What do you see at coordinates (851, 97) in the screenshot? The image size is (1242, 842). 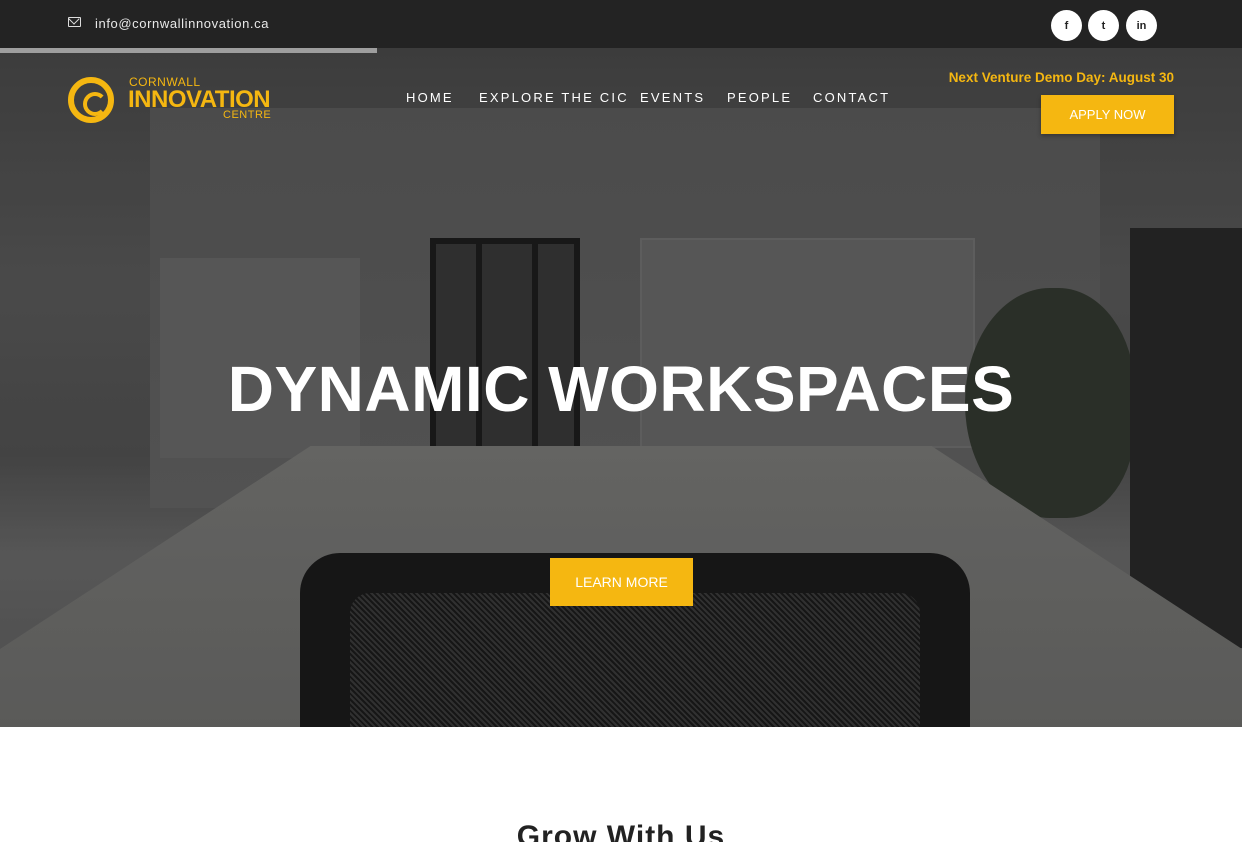 I see `nav-item-contact: CONTACT` at bounding box center [851, 97].